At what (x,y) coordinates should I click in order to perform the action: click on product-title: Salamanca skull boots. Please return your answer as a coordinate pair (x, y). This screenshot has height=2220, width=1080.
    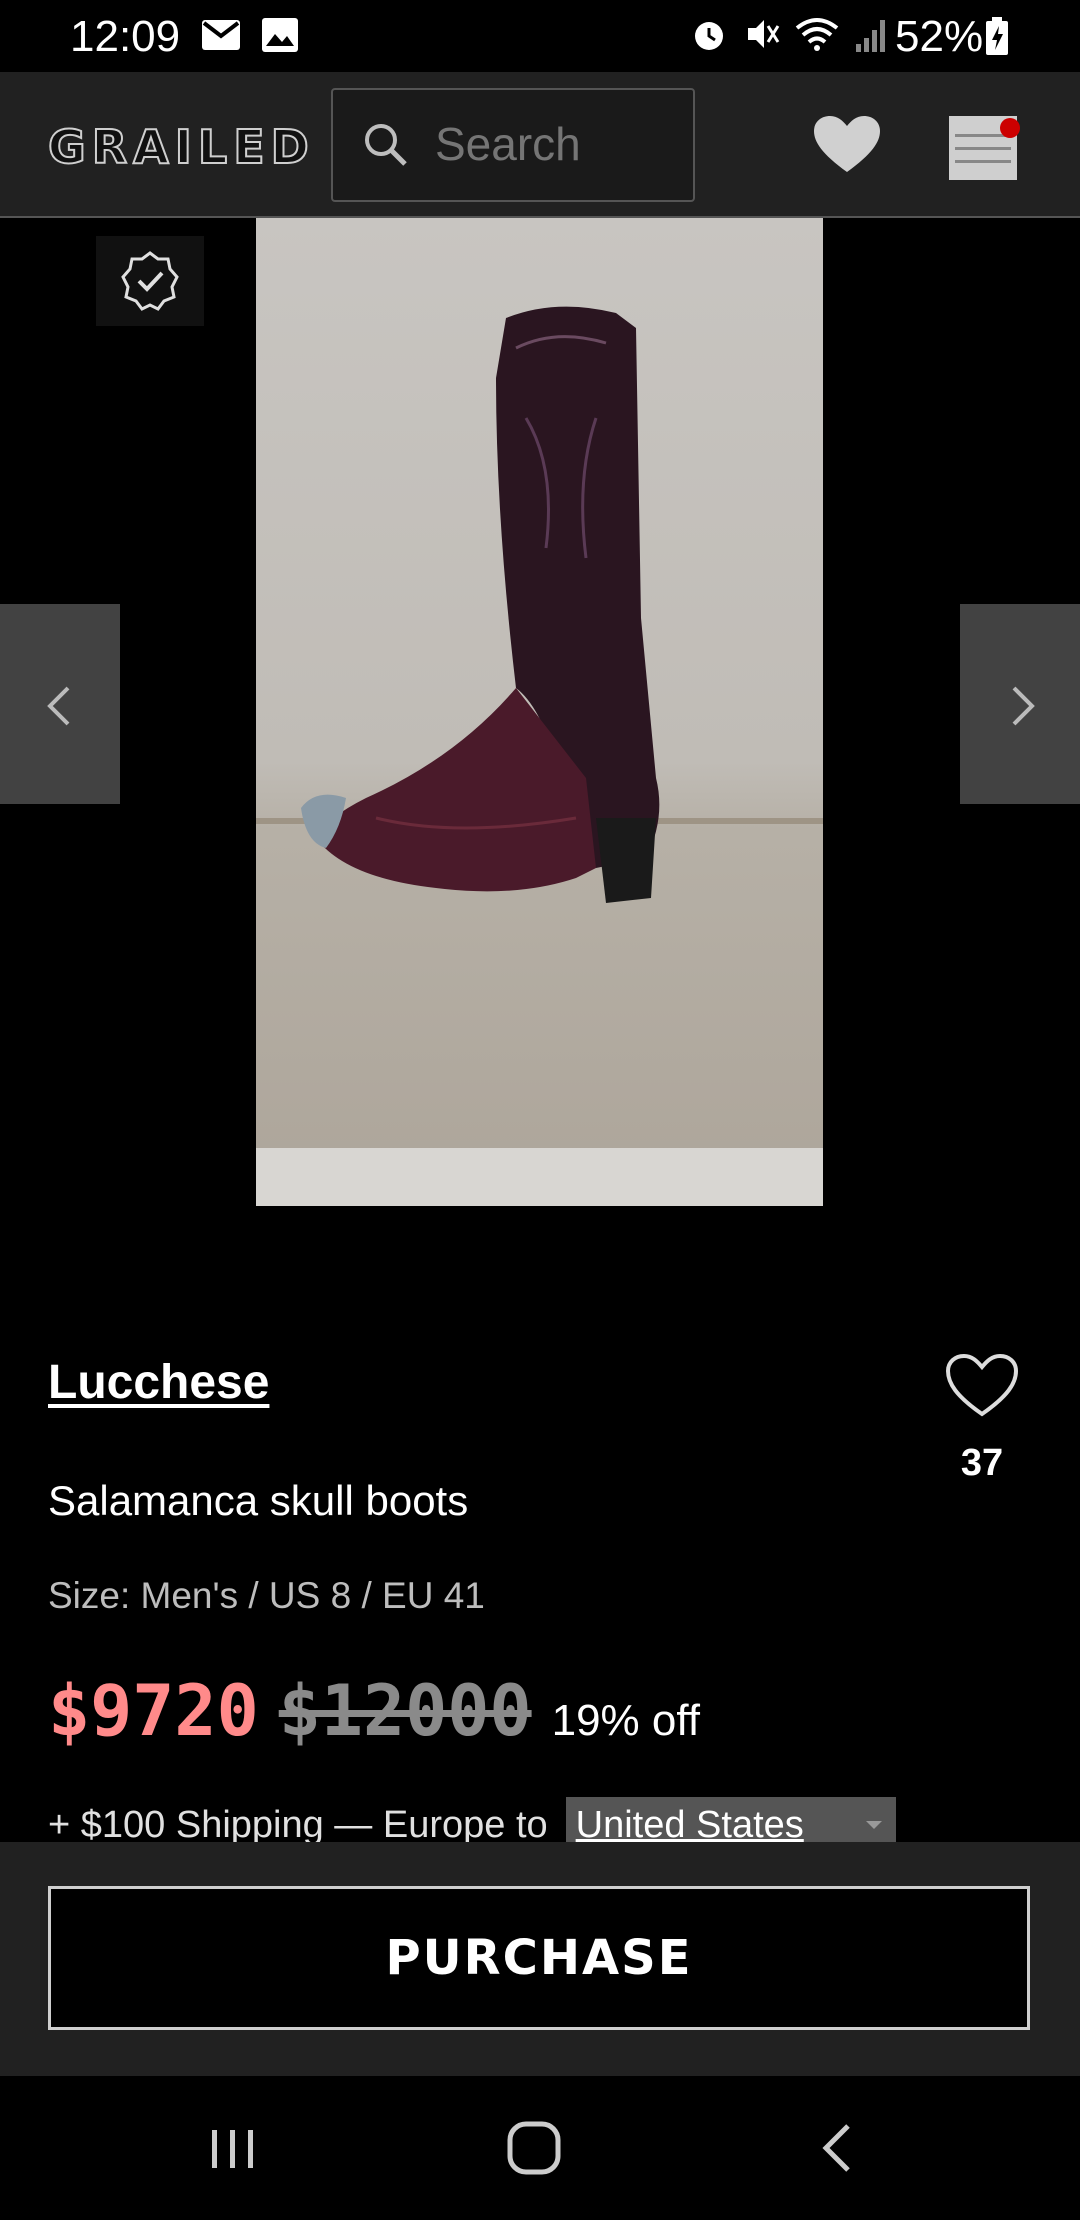
    Looking at the image, I should click on (258, 1500).